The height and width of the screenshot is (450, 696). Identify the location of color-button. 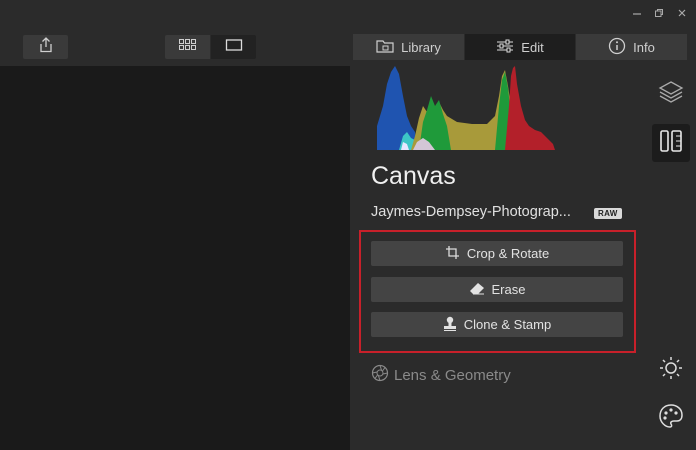
(671, 418).